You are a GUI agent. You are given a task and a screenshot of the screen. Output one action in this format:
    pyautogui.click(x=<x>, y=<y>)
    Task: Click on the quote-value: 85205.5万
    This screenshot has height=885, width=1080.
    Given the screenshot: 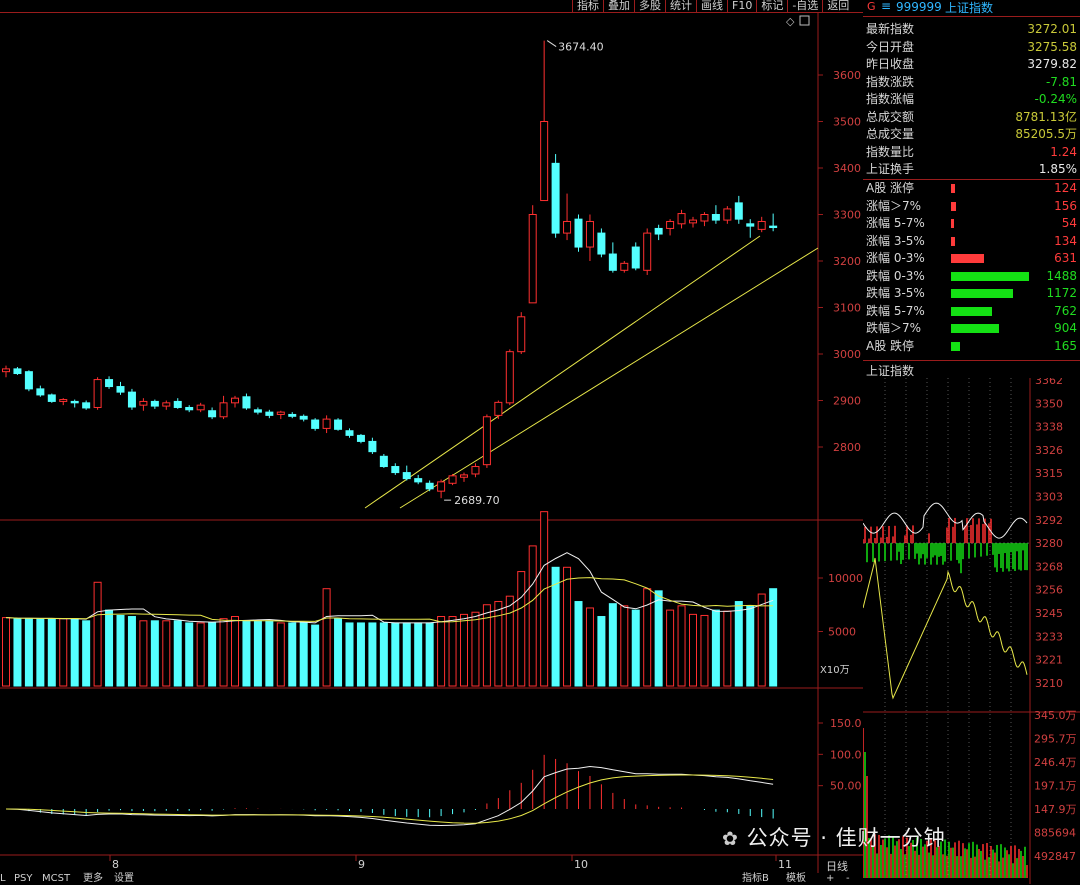 What is the action you would take?
    pyautogui.click(x=1046, y=134)
    